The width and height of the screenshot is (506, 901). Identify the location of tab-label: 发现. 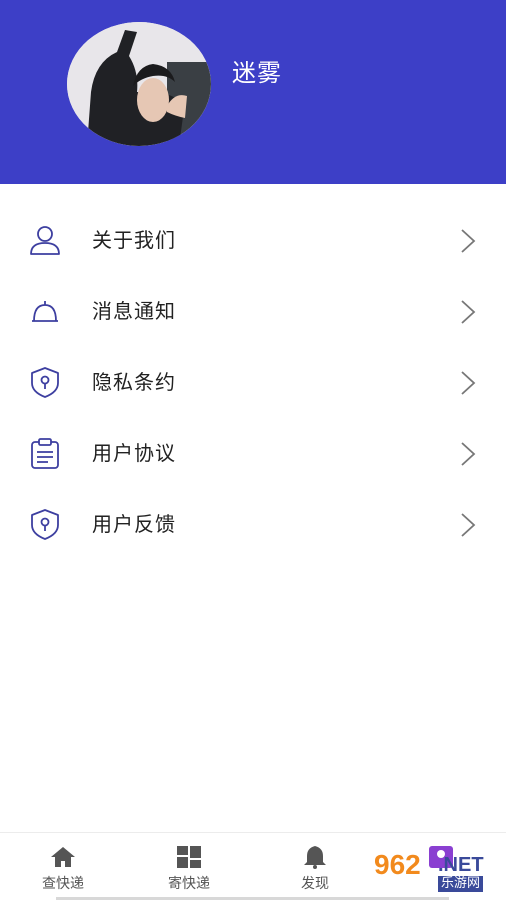
(315, 884).